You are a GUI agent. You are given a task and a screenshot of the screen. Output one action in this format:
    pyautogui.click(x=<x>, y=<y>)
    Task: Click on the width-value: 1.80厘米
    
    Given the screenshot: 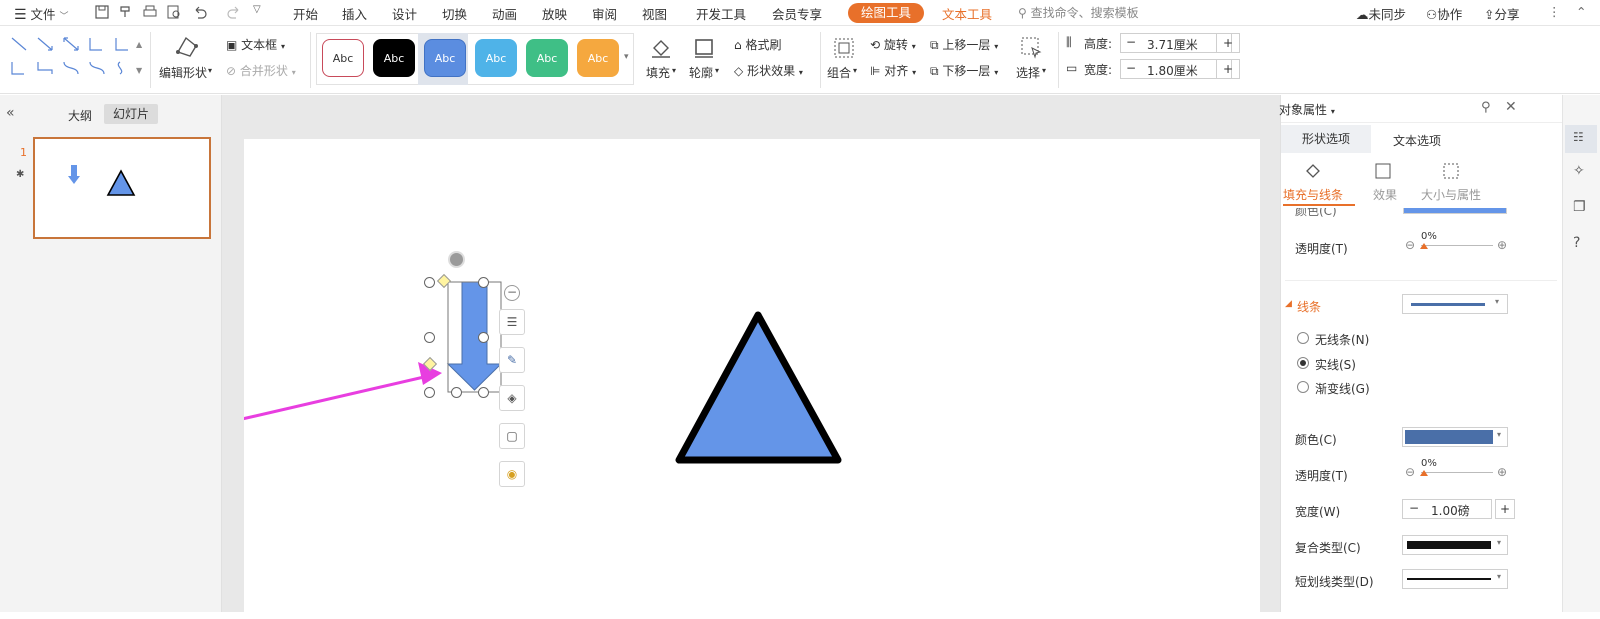 What is the action you would take?
    pyautogui.click(x=1172, y=70)
    